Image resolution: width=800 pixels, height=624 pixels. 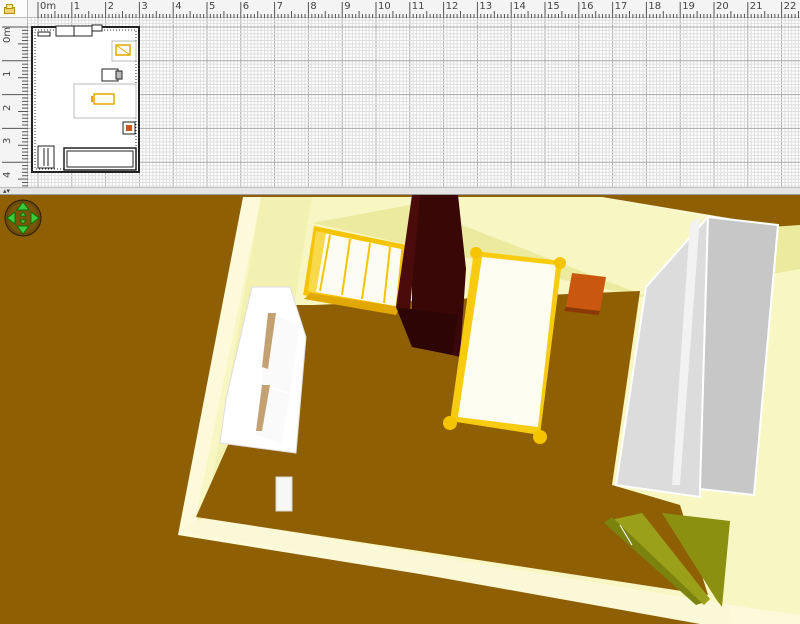 I want to click on plan-shelf-item, so click(x=129, y=128).